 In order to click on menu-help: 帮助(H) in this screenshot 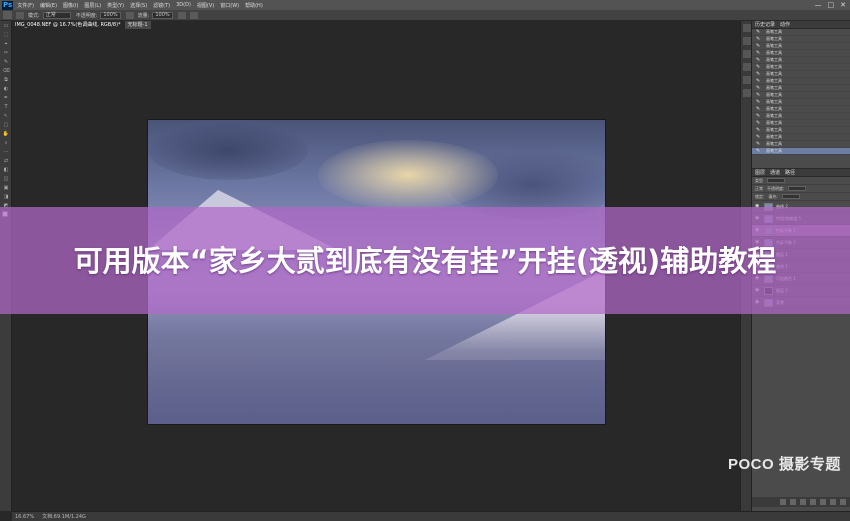, I will do `click(254, 5)`.